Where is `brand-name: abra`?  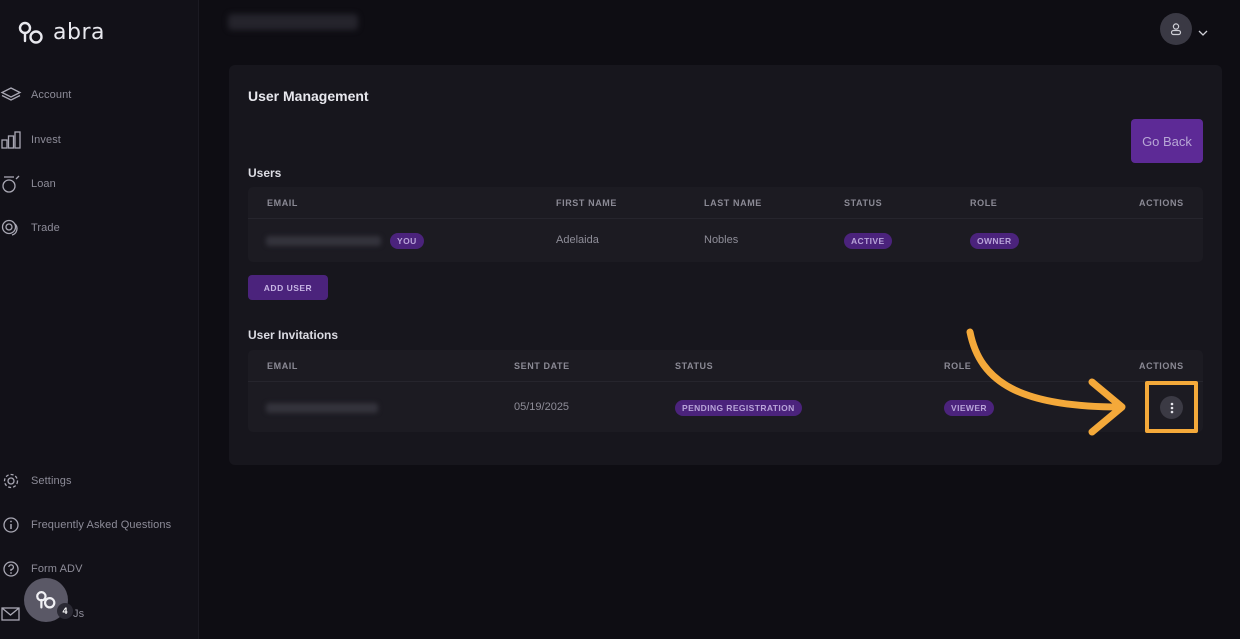
brand-name: abra is located at coordinates (79, 32).